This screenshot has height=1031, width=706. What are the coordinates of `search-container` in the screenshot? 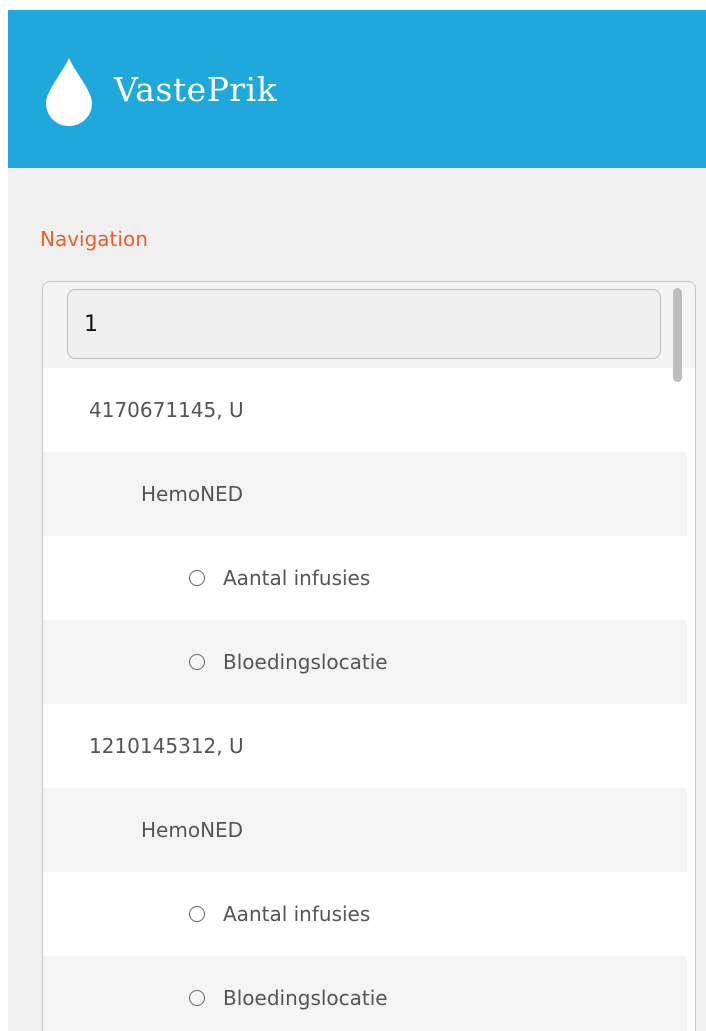 It's located at (369, 325).